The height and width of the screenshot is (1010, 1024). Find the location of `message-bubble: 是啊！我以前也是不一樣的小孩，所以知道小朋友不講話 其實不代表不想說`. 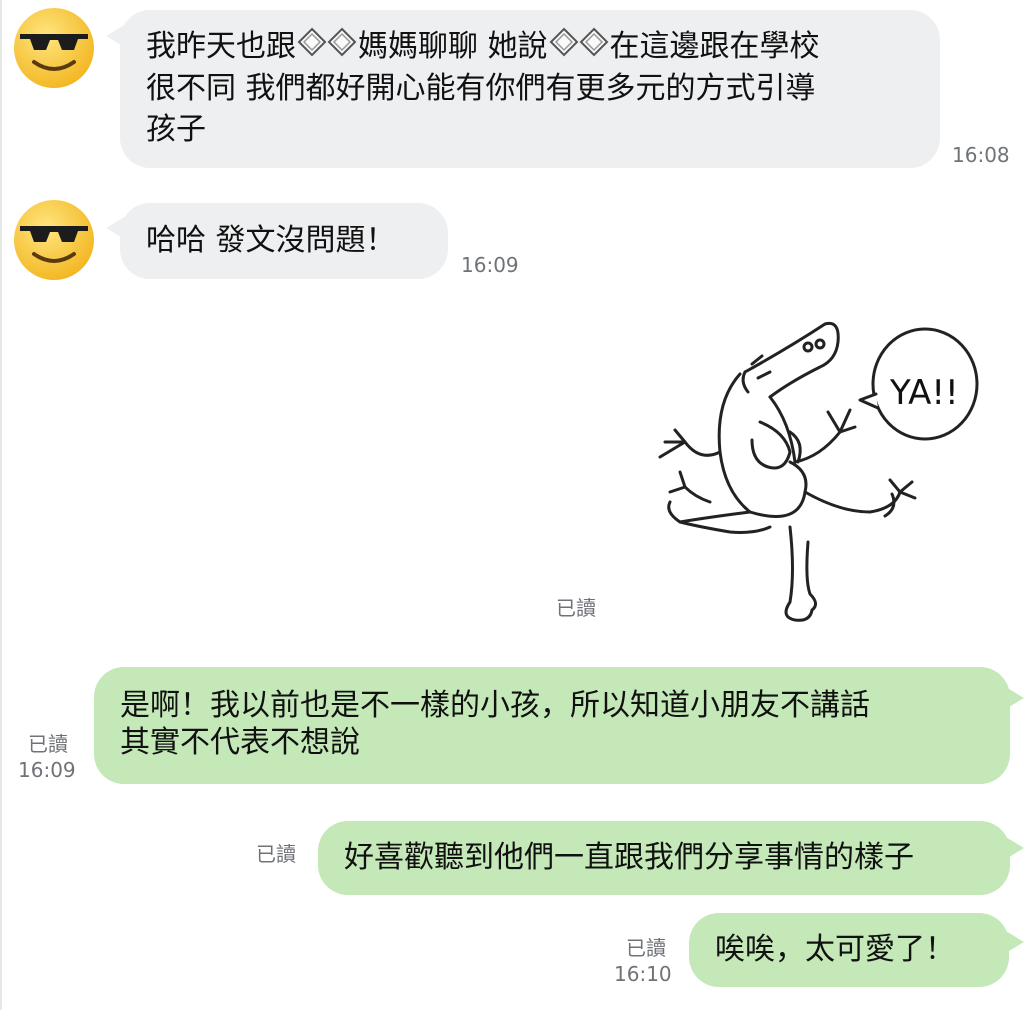

message-bubble: 是啊！我以前也是不一樣的小孩，所以知道小朋友不講話 其實不代表不想說 is located at coordinates (552, 725).